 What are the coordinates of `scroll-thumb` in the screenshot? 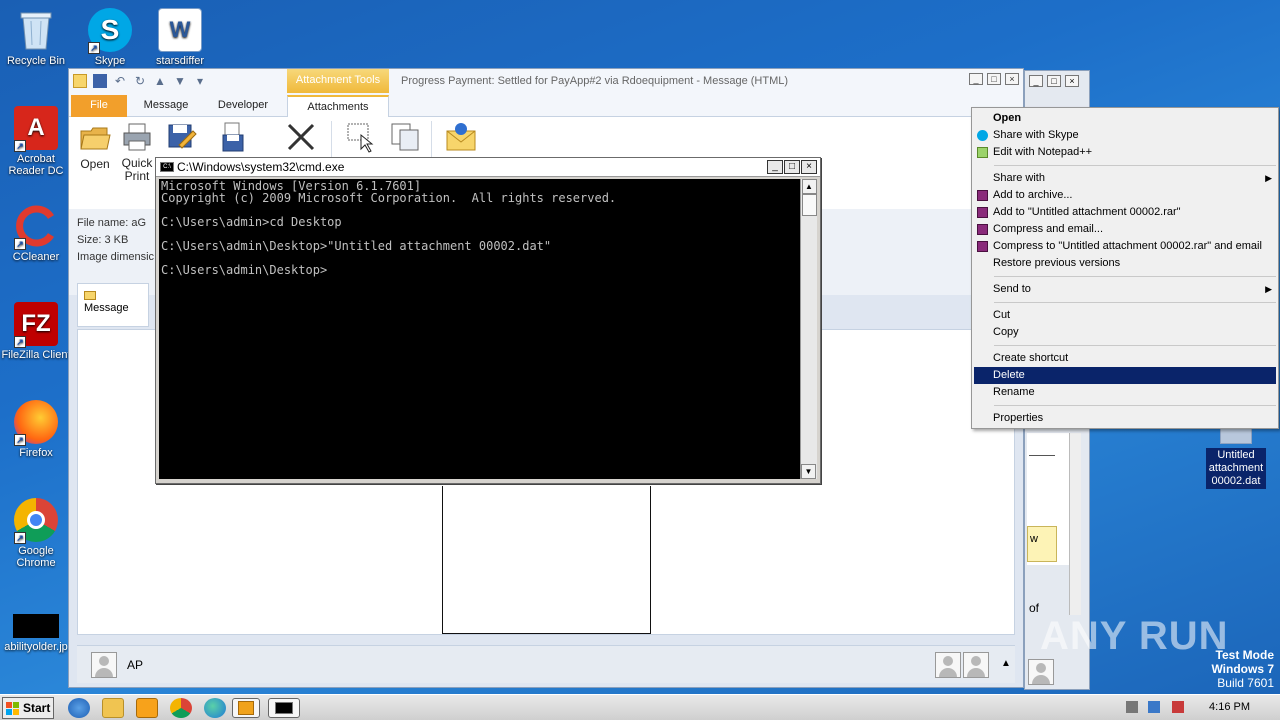 It's located at (809, 205).